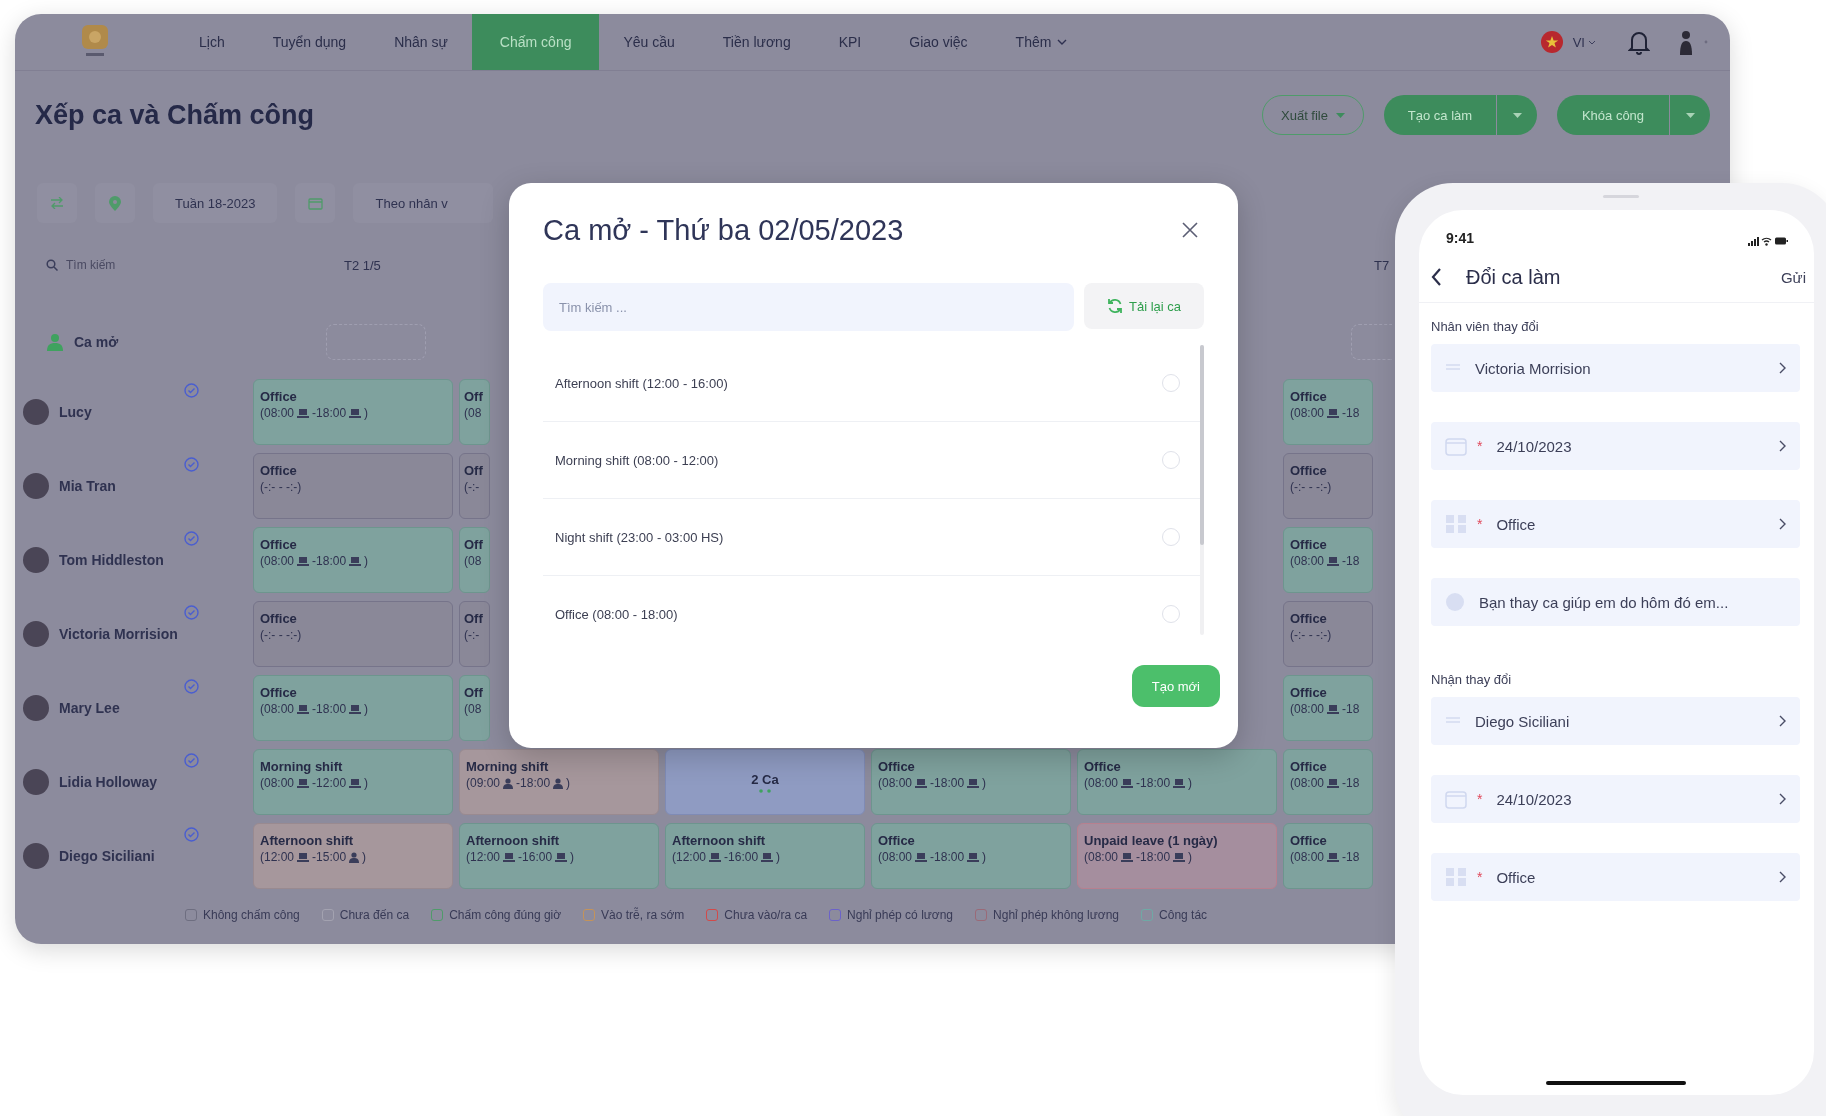 The width and height of the screenshot is (1826, 1116). Describe the element at coordinates (1793, 277) in the screenshot. I see `send-button: Gửi` at that location.